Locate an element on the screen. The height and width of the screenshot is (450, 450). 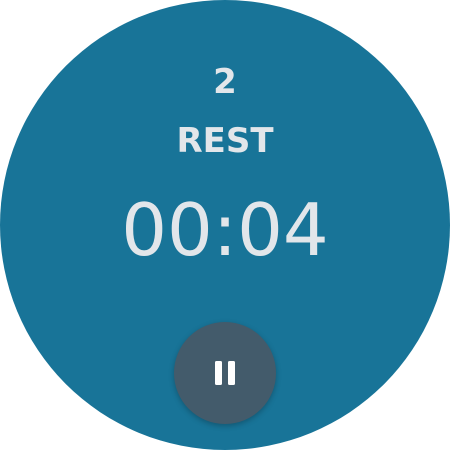
set-number: 2 is located at coordinates (225, 82).